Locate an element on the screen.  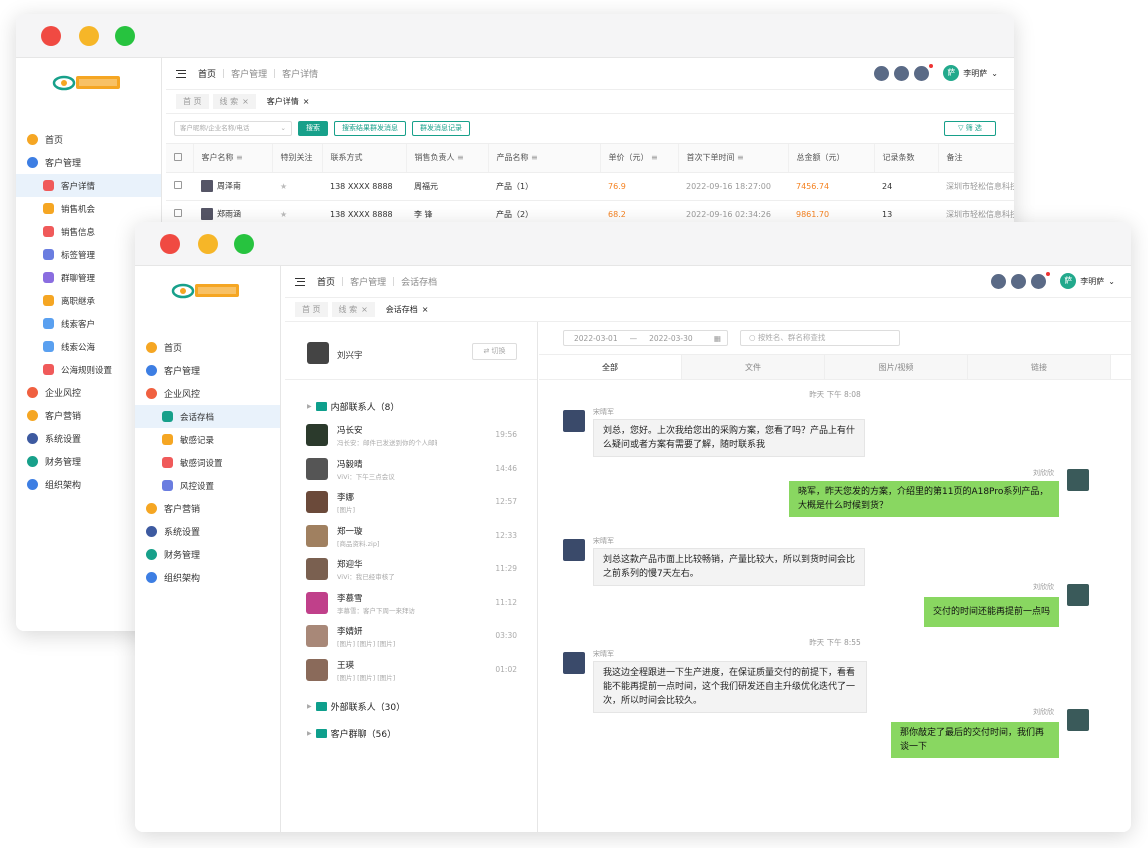
contact-item: 郑一璇 [商品资料.zip] 12:33 is located at coordinates (411, 537).